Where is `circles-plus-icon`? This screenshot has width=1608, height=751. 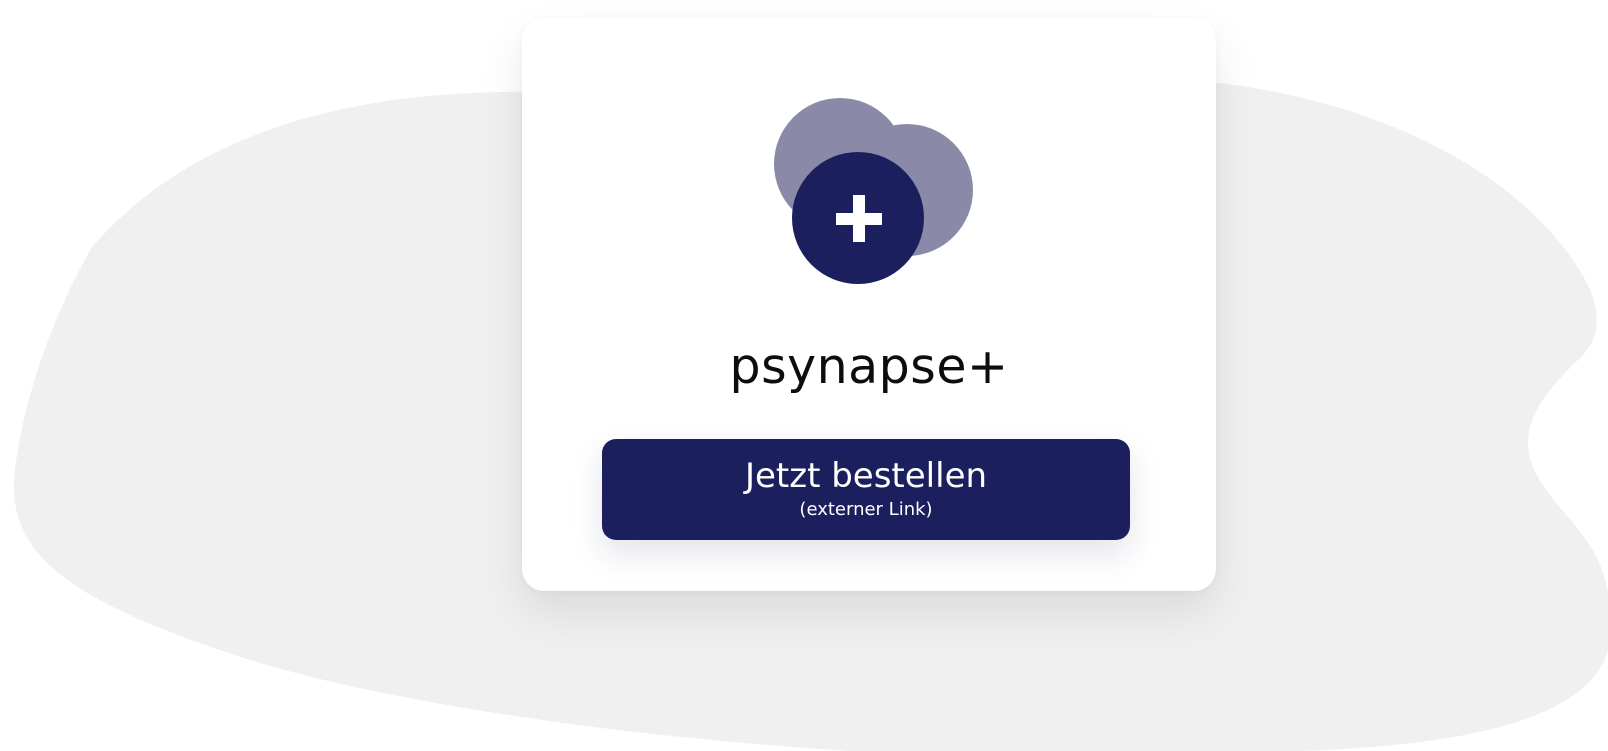
circles-plus-icon is located at coordinates (873, 191).